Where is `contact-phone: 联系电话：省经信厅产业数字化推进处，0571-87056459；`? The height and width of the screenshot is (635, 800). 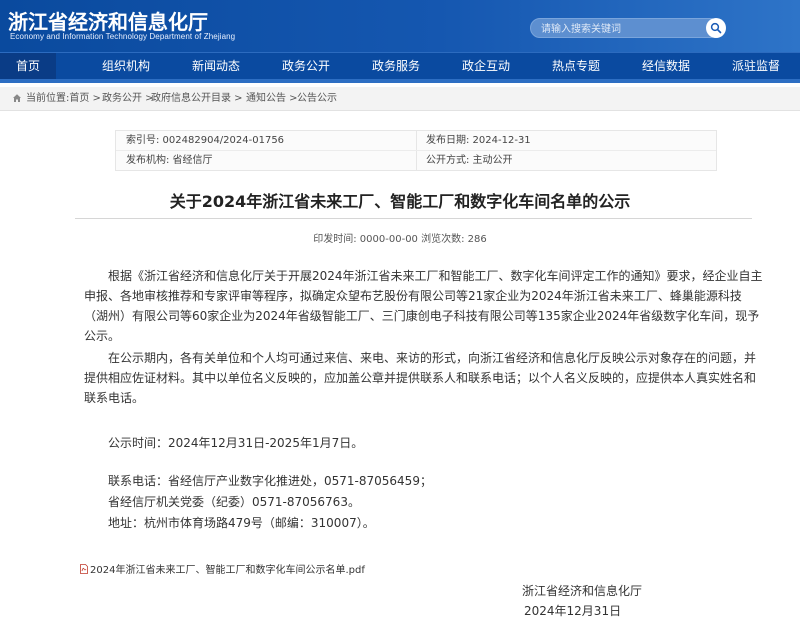
contact-phone: 联系电话：省经信厅产业数字化推进处，0571-87056459； is located at coordinates (270, 481).